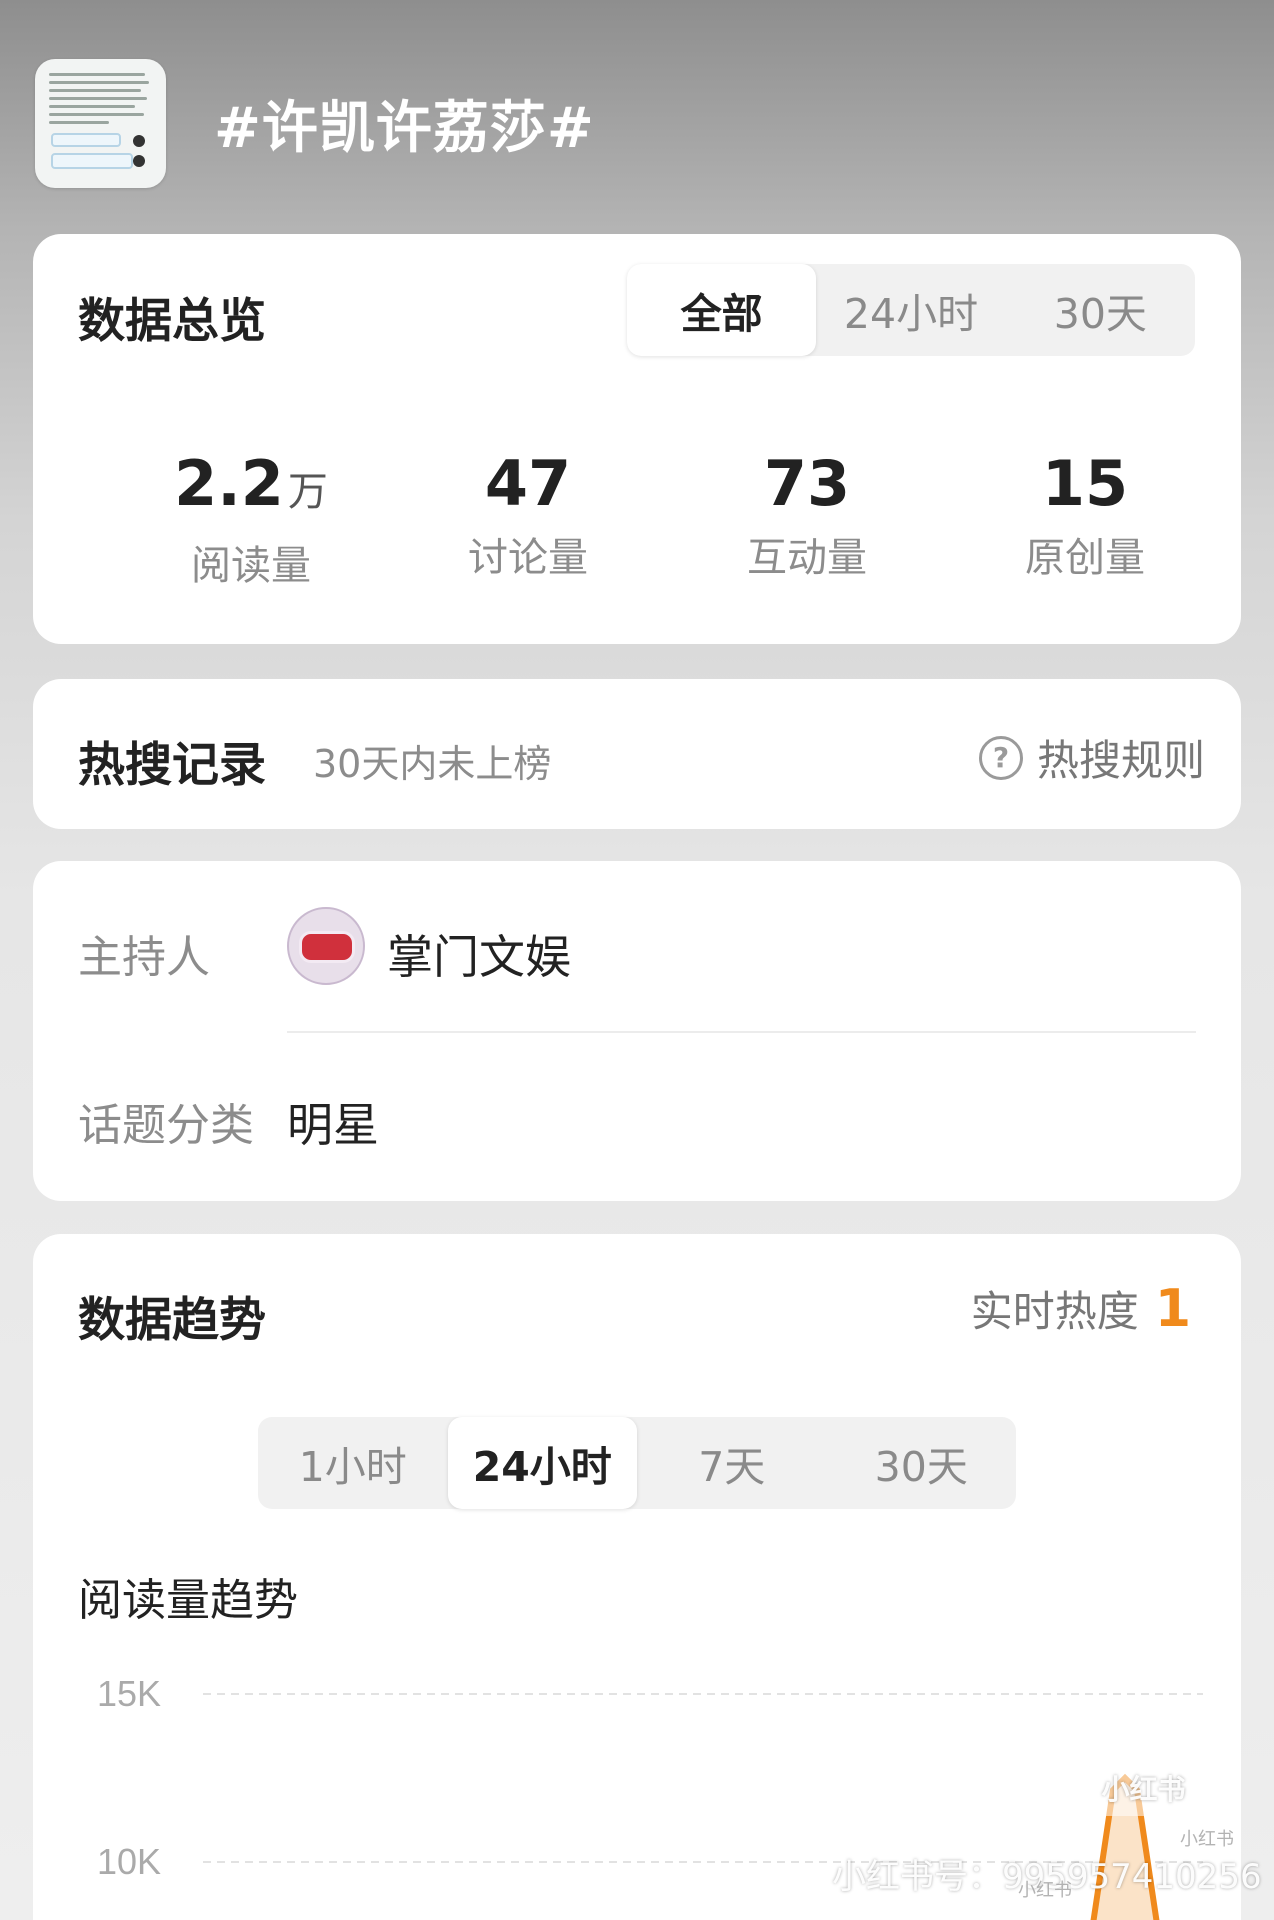 The height and width of the screenshot is (1920, 1274). What do you see at coordinates (129, 1861) in the screenshot?
I see `y-tick-10k: 10K` at bounding box center [129, 1861].